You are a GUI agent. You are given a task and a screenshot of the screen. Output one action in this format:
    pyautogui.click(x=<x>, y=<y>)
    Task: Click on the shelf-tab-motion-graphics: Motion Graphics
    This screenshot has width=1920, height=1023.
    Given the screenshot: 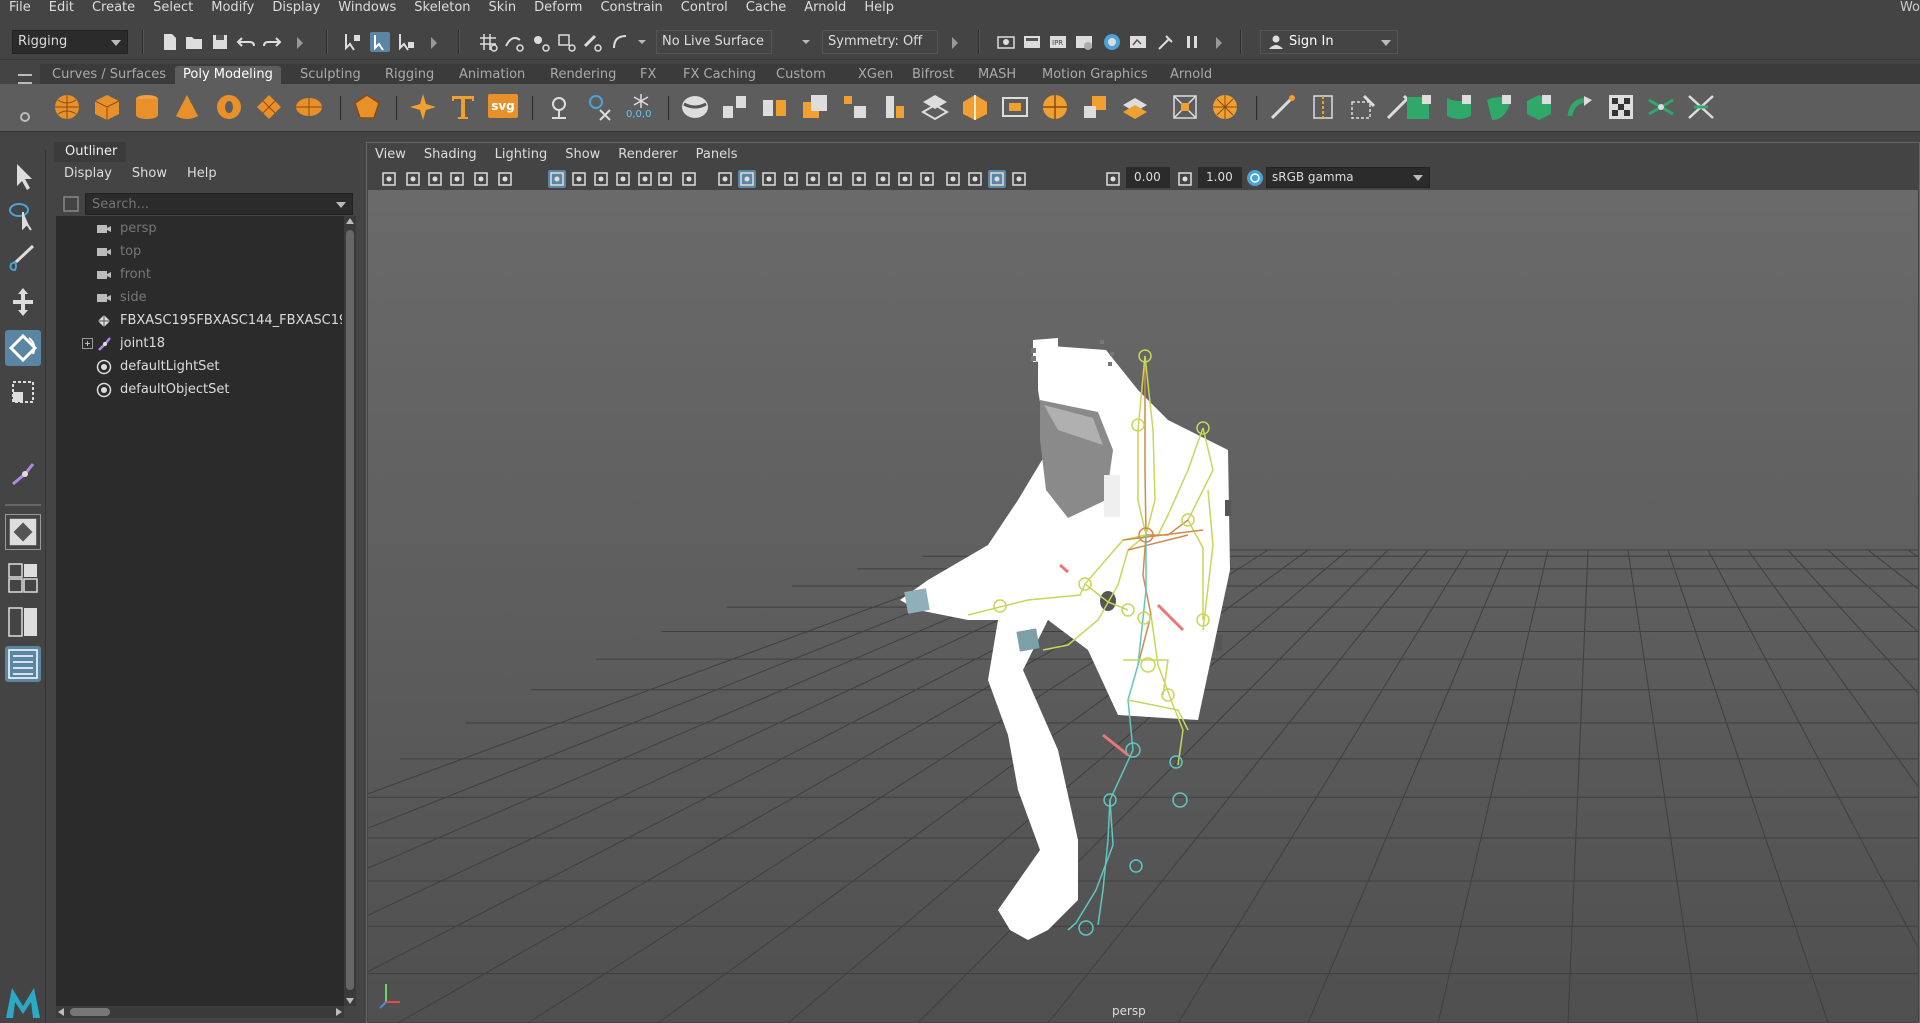 What is the action you would take?
    pyautogui.click(x=1095, y=75)
    